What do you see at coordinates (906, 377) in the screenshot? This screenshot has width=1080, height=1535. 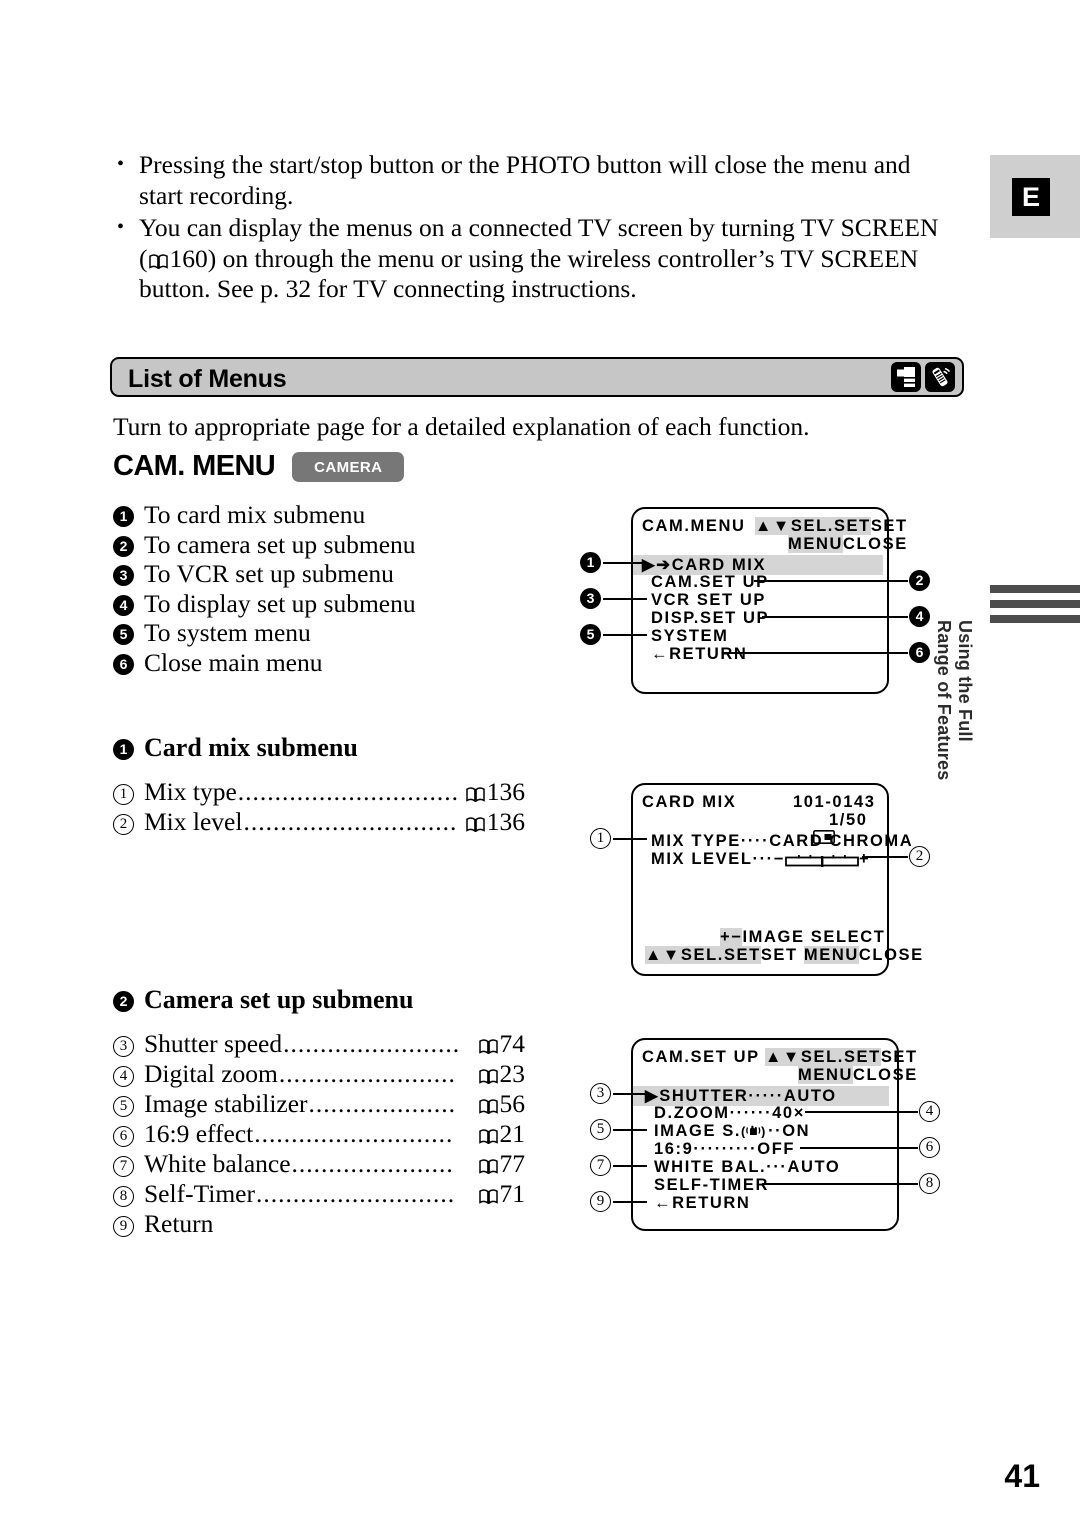 I see `camcorder-icon` at bounding box center [906, 377].